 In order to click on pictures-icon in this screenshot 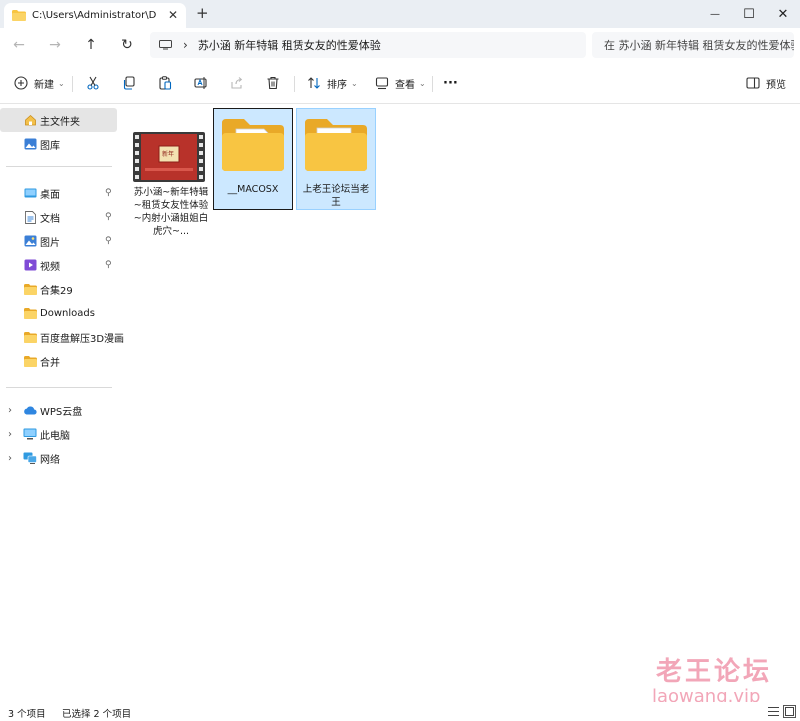, I will do `click(30, 241)`.